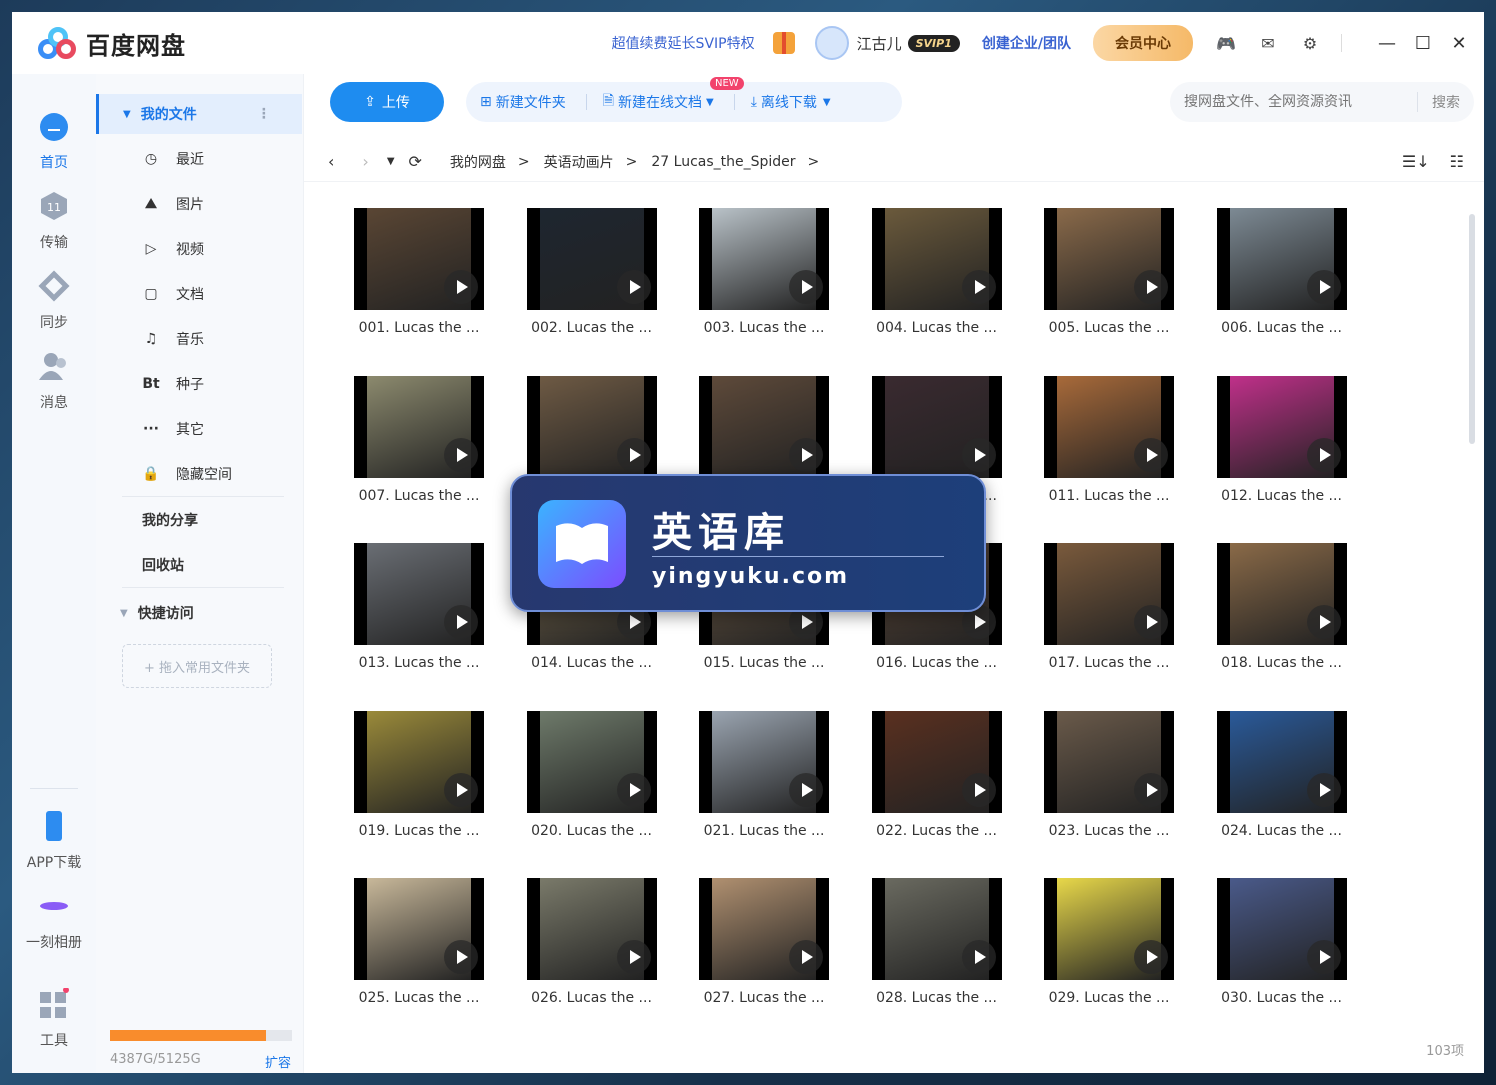 Image resolution: width=1496 pixels, height=1085 pixels. Describe the element at coordinates (415, 161) in the screenshot. I see `refresh-icon: ⟳` at that location.